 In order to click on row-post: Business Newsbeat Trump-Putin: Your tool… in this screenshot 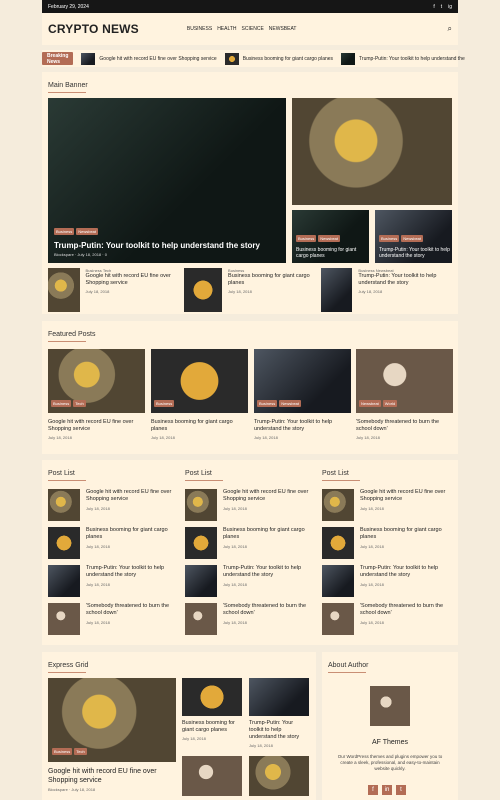, I will do `click(386, 290)`.